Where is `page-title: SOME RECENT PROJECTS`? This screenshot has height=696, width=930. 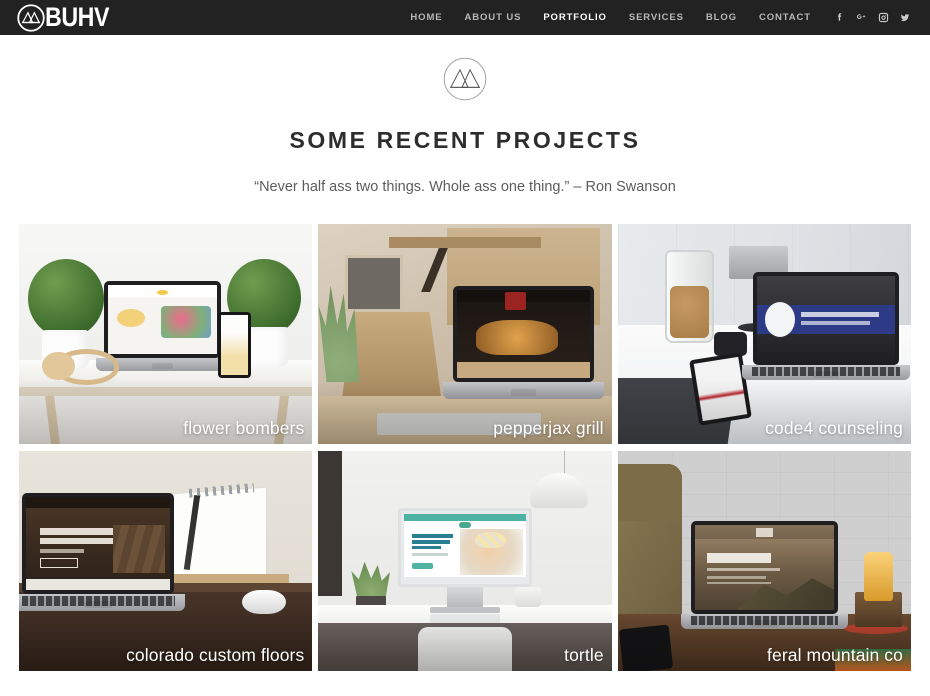 page-title: SOME RECENT PROJECTS is located at coordinates (465, 140).